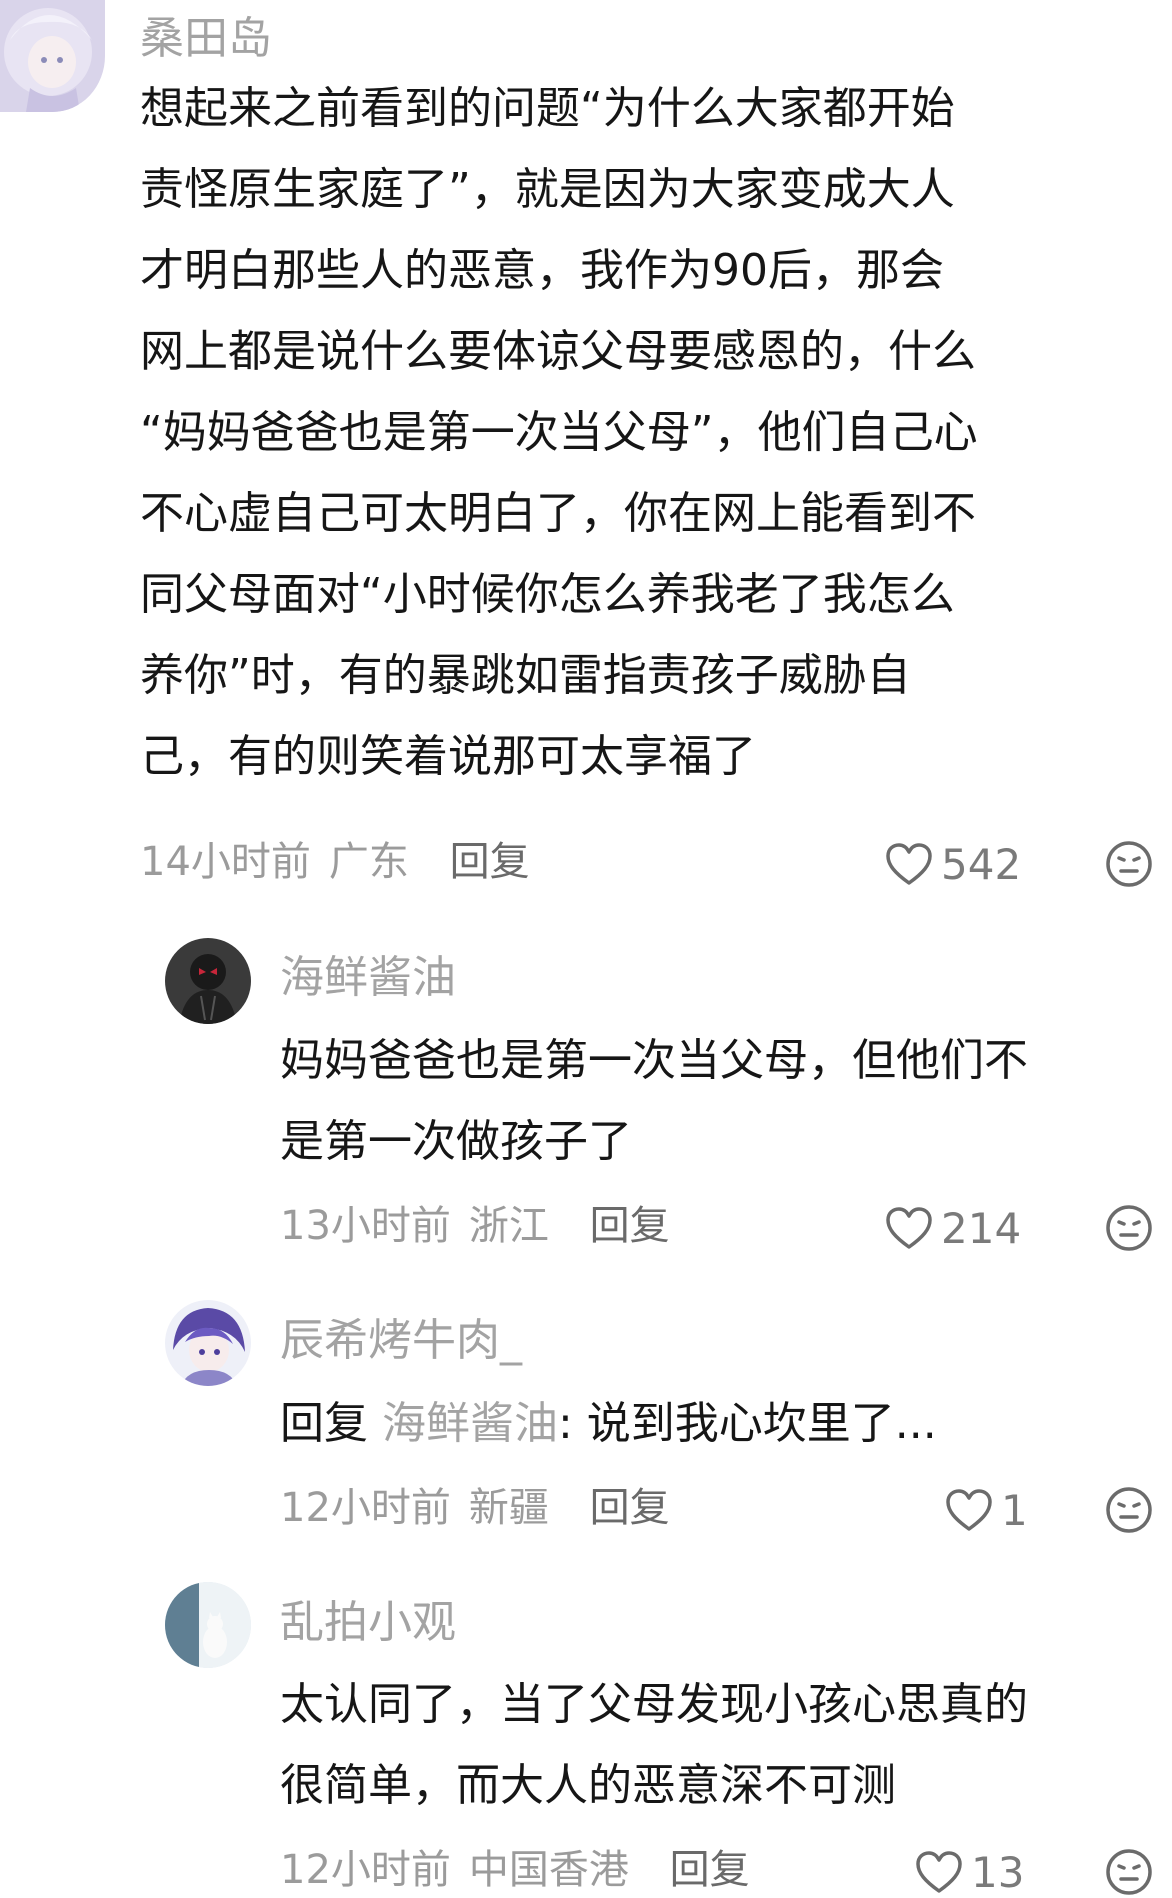  What do you see at coordinates (720, 1101) in the screenshot?
I see `comment-text: 妈妈爸爸也是第一次当父母，但他们不 是第一次做孩子了` at bounding box center [720, 1101].